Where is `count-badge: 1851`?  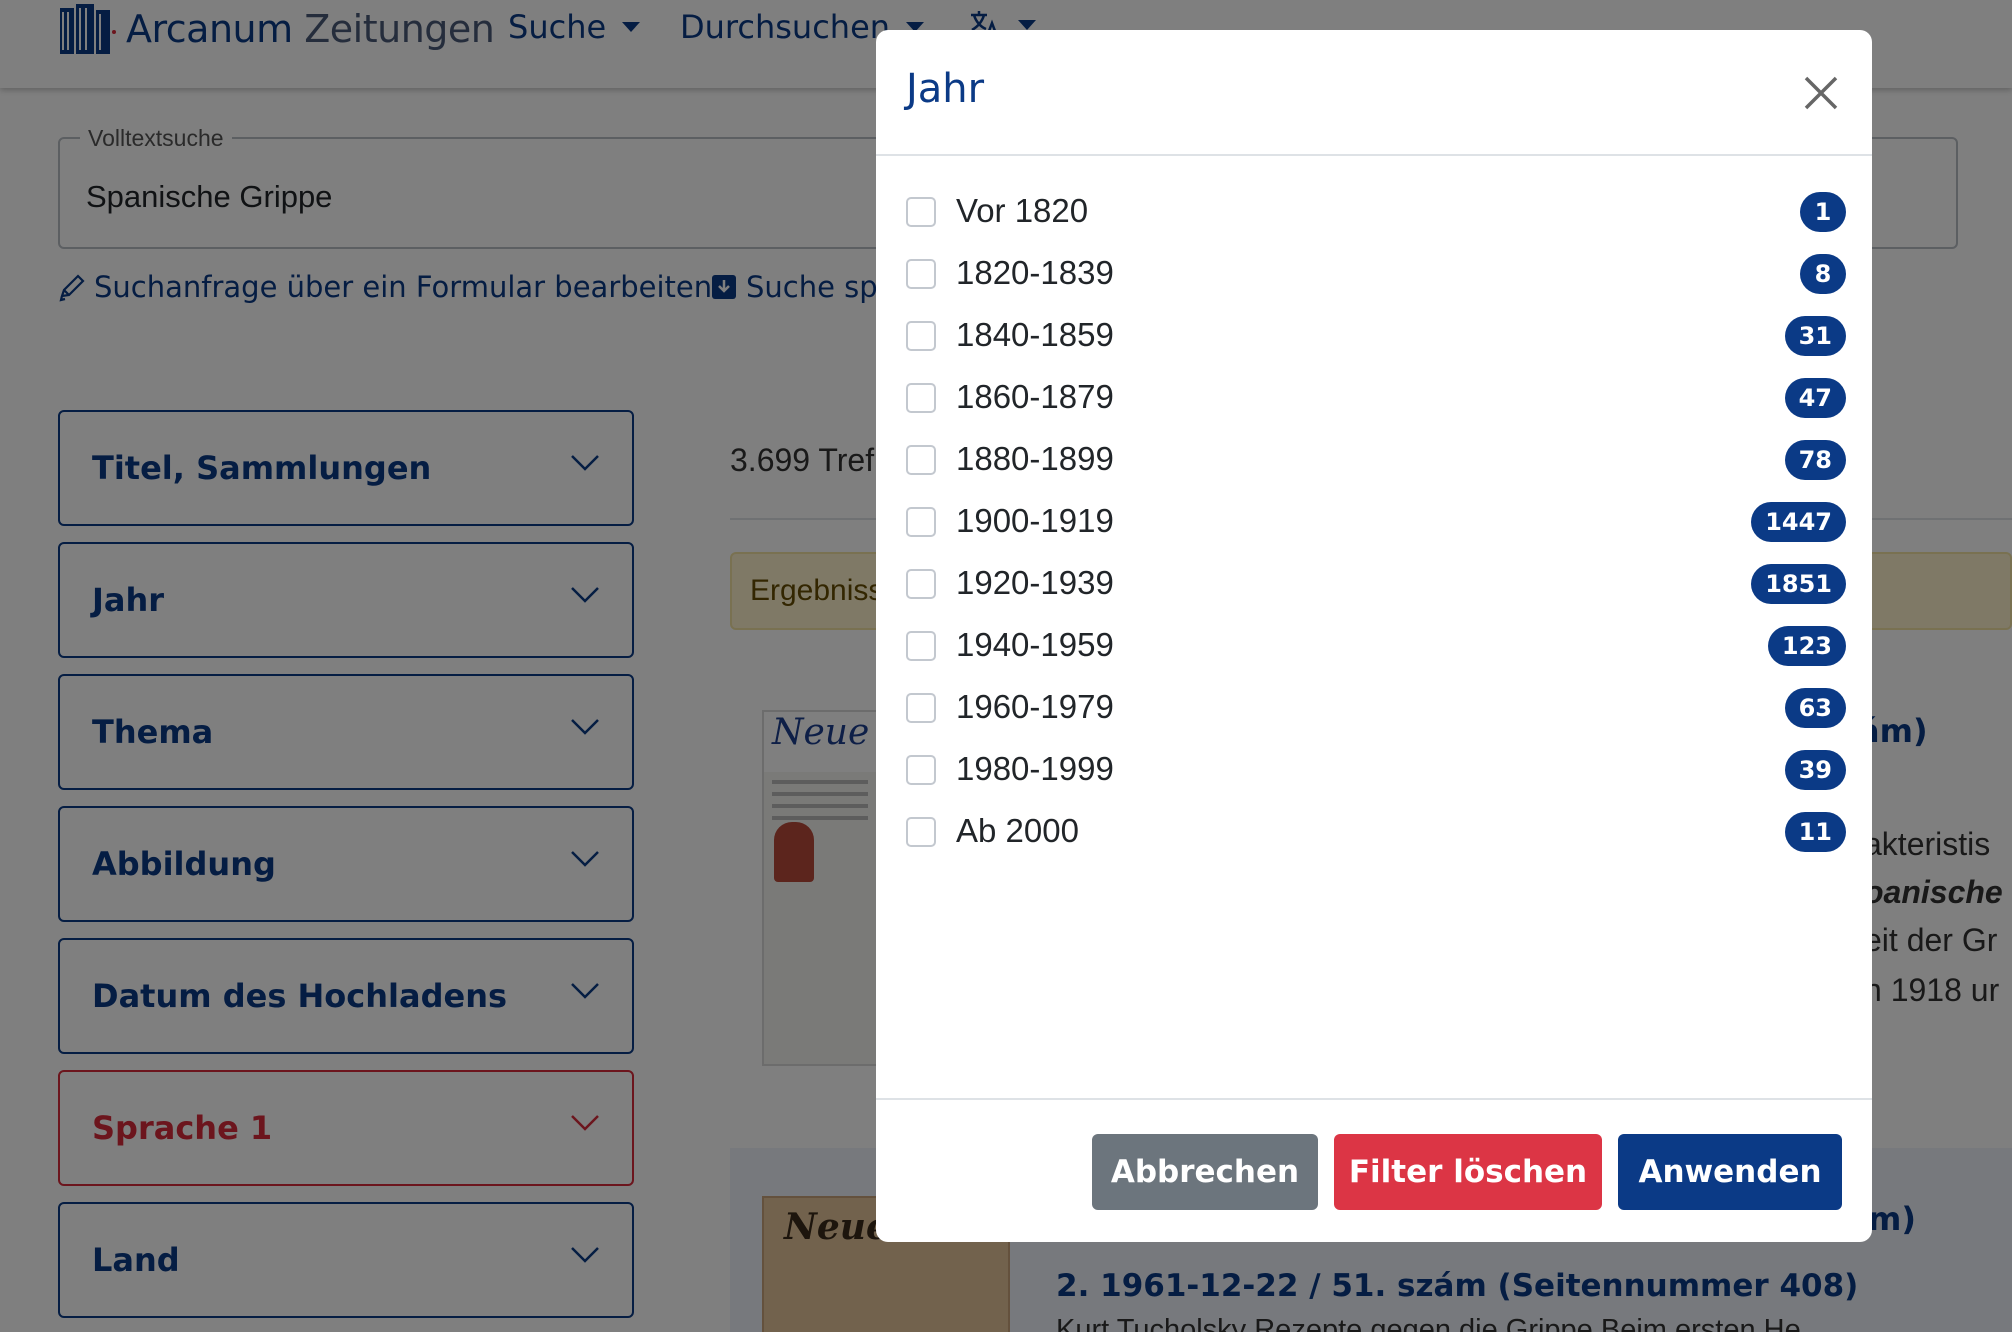
count-badge: 1851 is located at coordinates (1798, 584).